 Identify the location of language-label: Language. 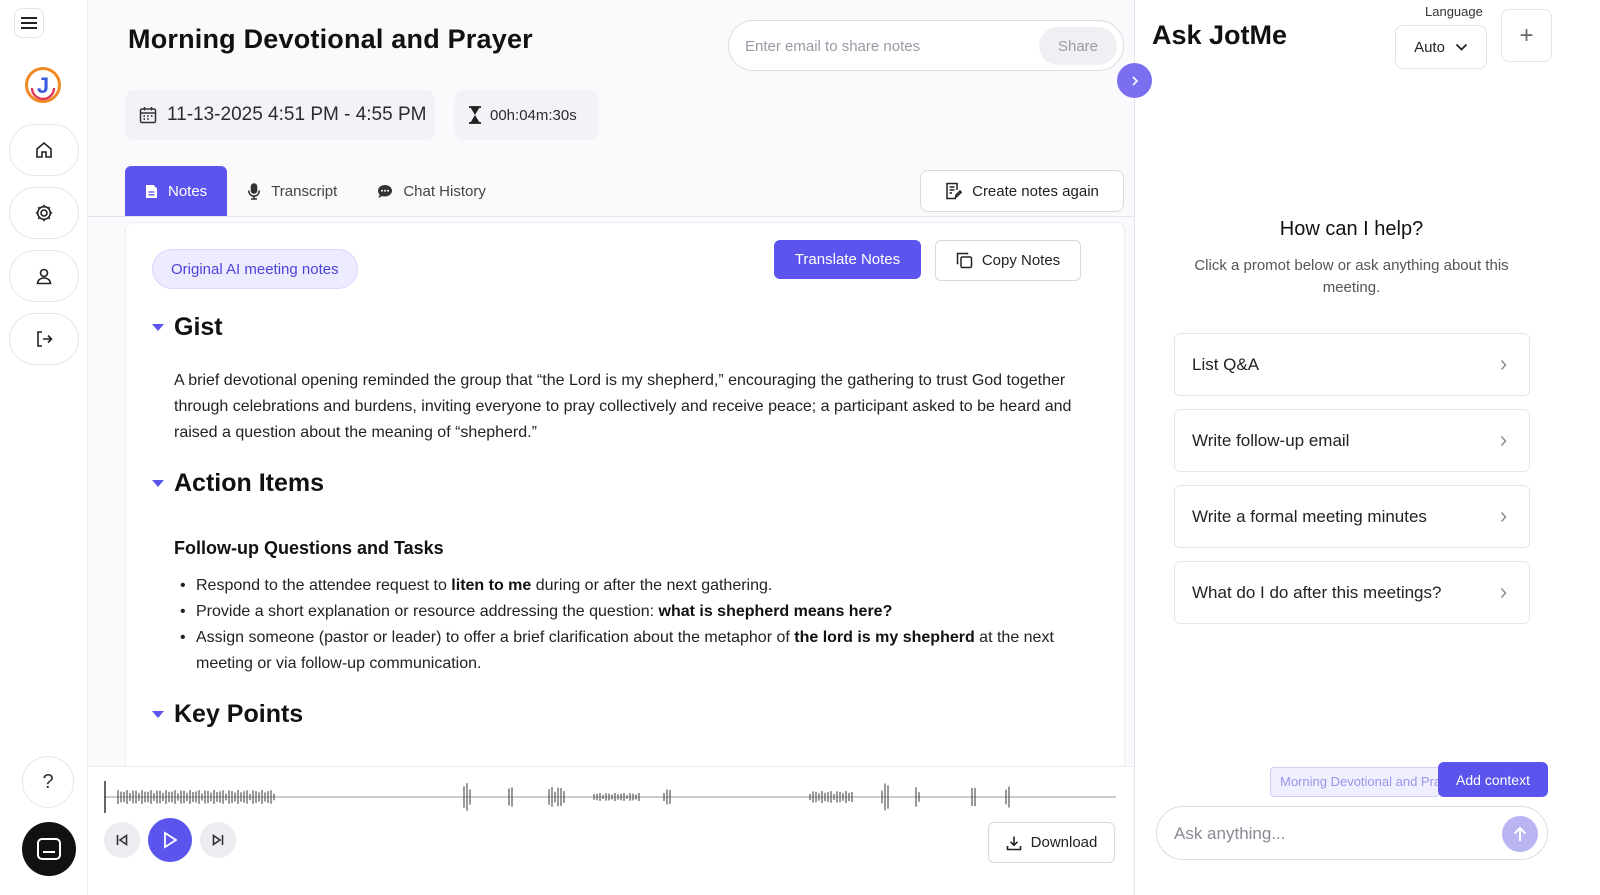
(1454, 11).